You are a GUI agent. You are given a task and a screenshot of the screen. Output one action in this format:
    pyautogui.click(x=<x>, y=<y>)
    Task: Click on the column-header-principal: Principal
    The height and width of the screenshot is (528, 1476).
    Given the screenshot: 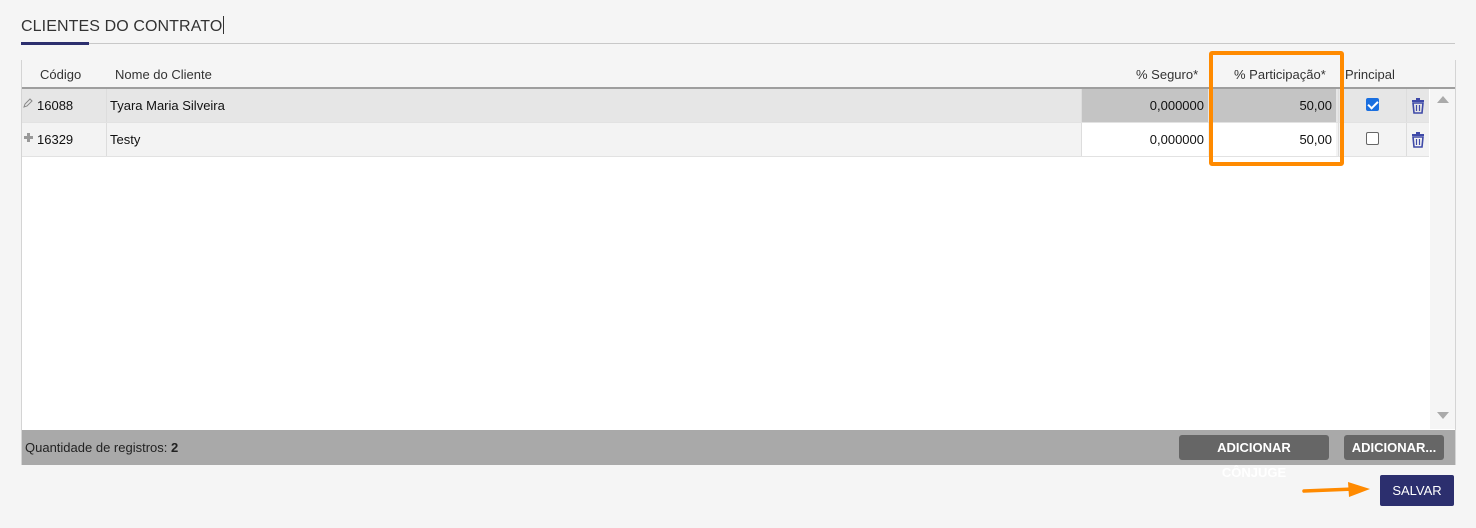 What is the action you would take?
    pyautogui.click(x=1370, y=74)
    